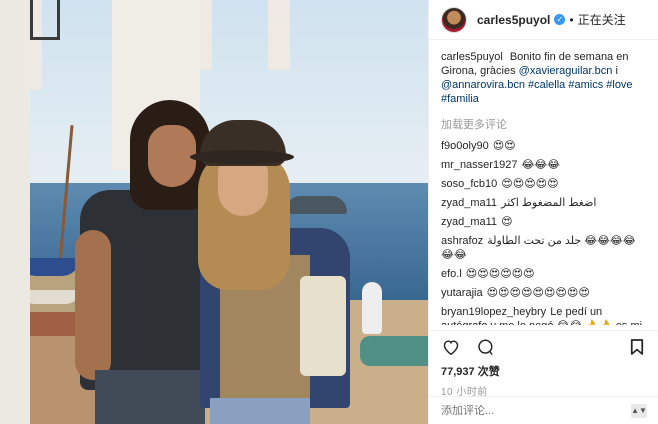  Describe the element at coordinates (483, 85) in the screenshot. I see `caption-mention-2: @annarovira.bcn` at that location.